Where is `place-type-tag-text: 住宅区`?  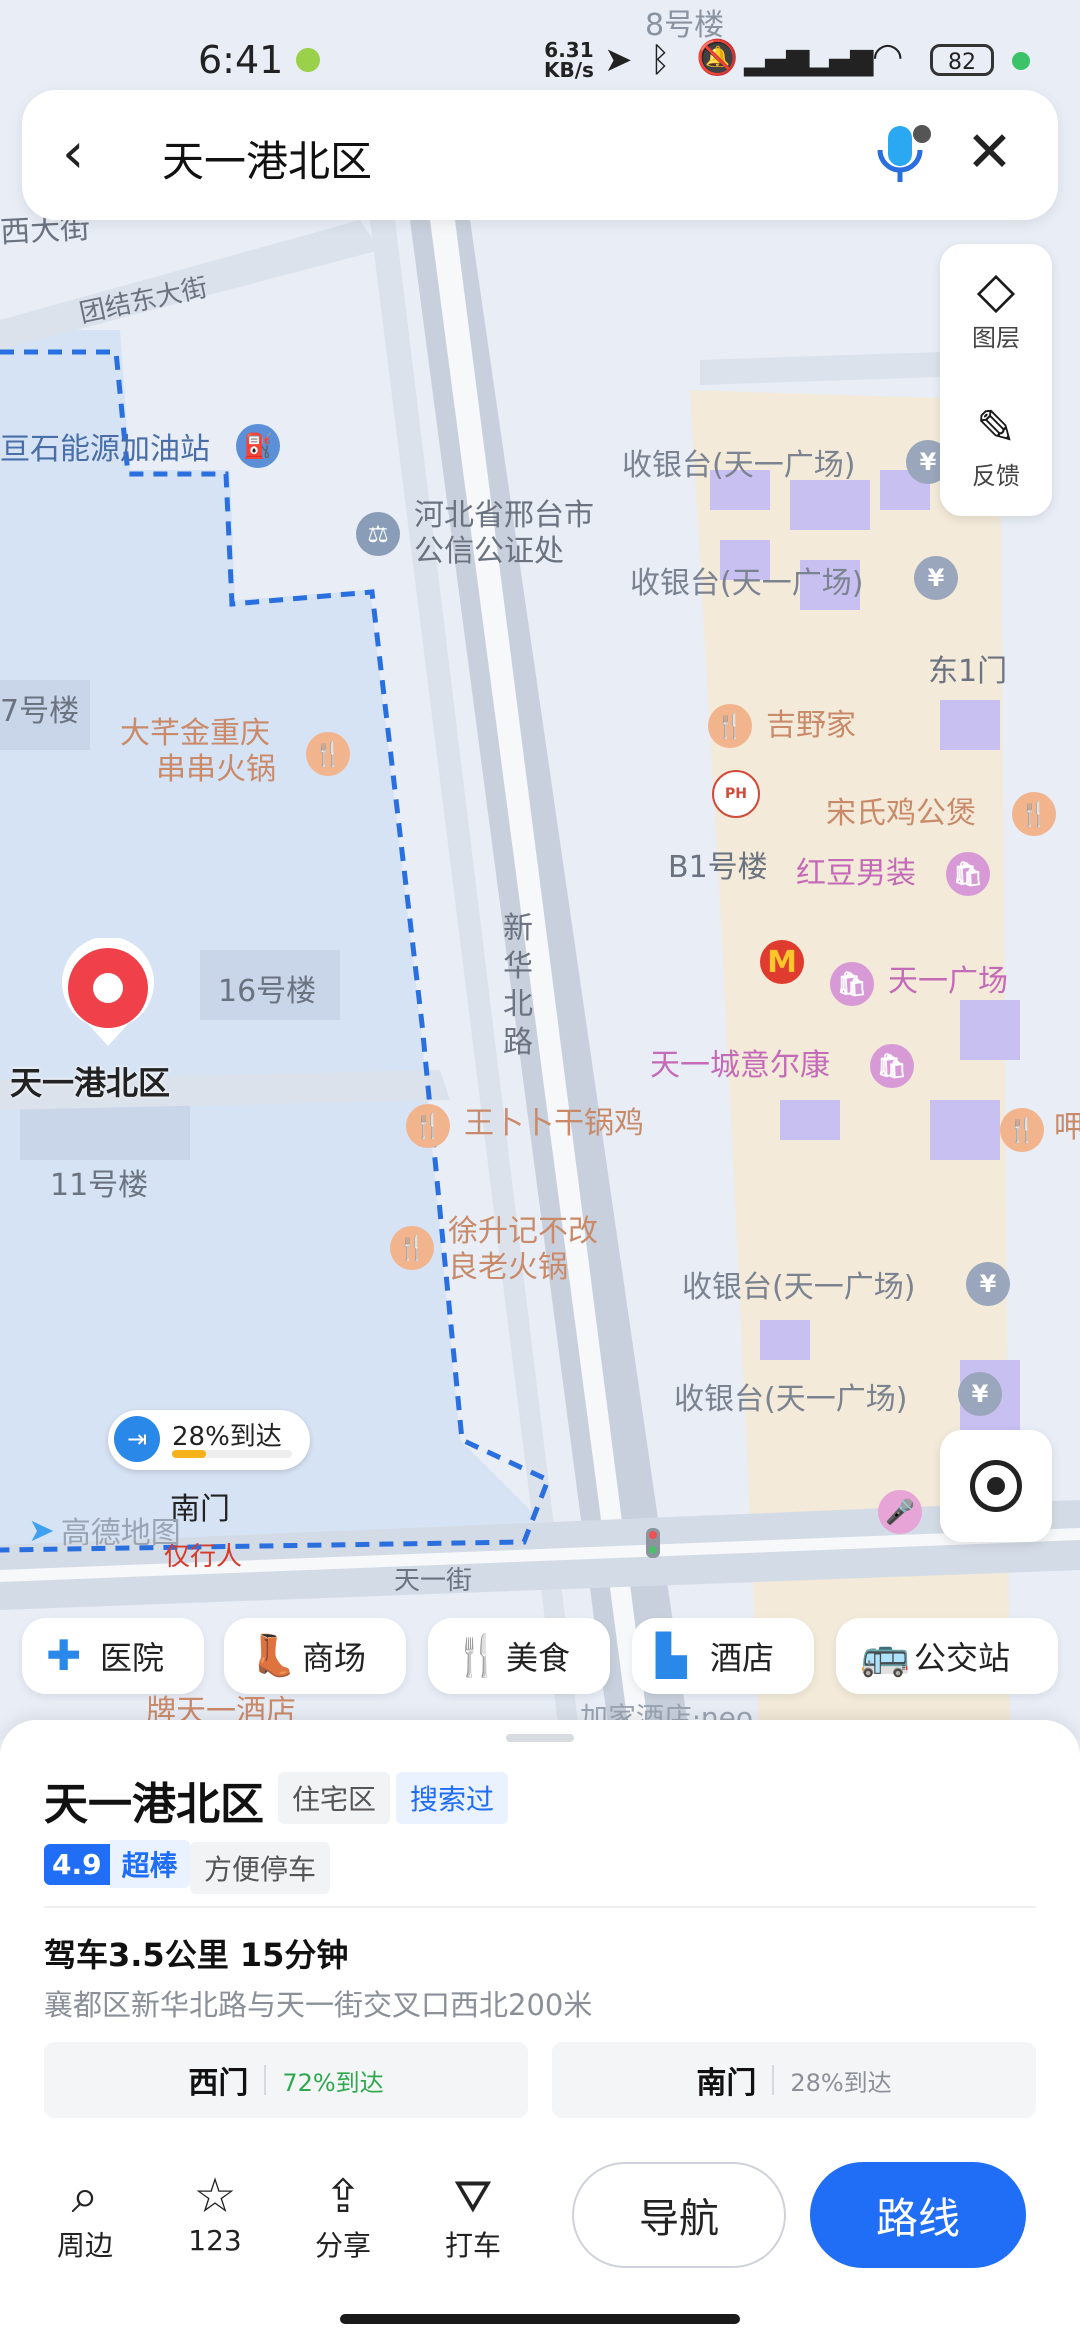
place-type-tag-text: 住宅区 is located at coordinates (334, 1798).